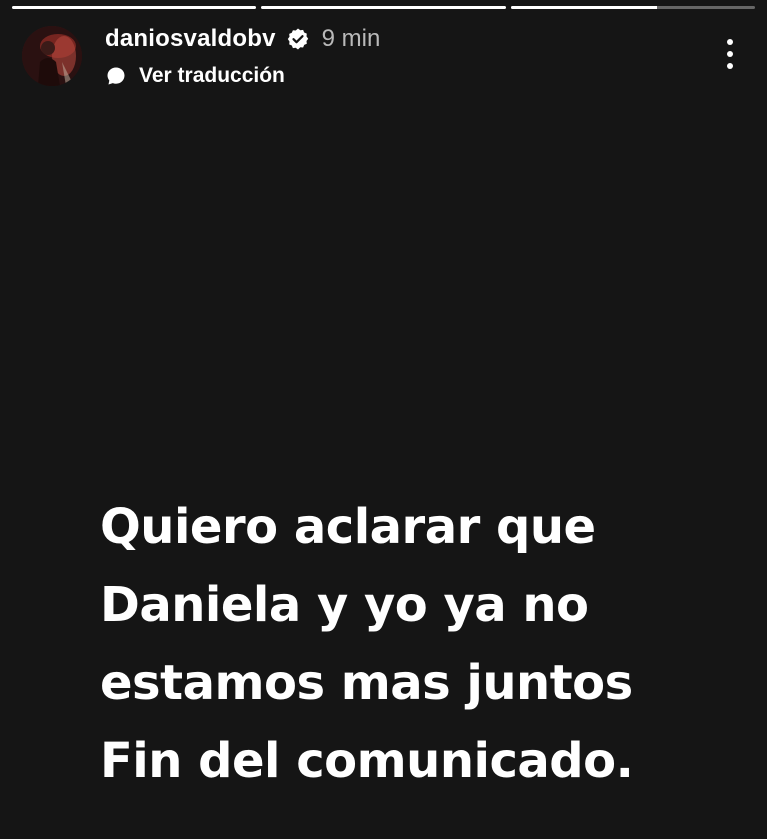 The image size is (767, 839). I want to click on more-options-button, so click(730, 54).